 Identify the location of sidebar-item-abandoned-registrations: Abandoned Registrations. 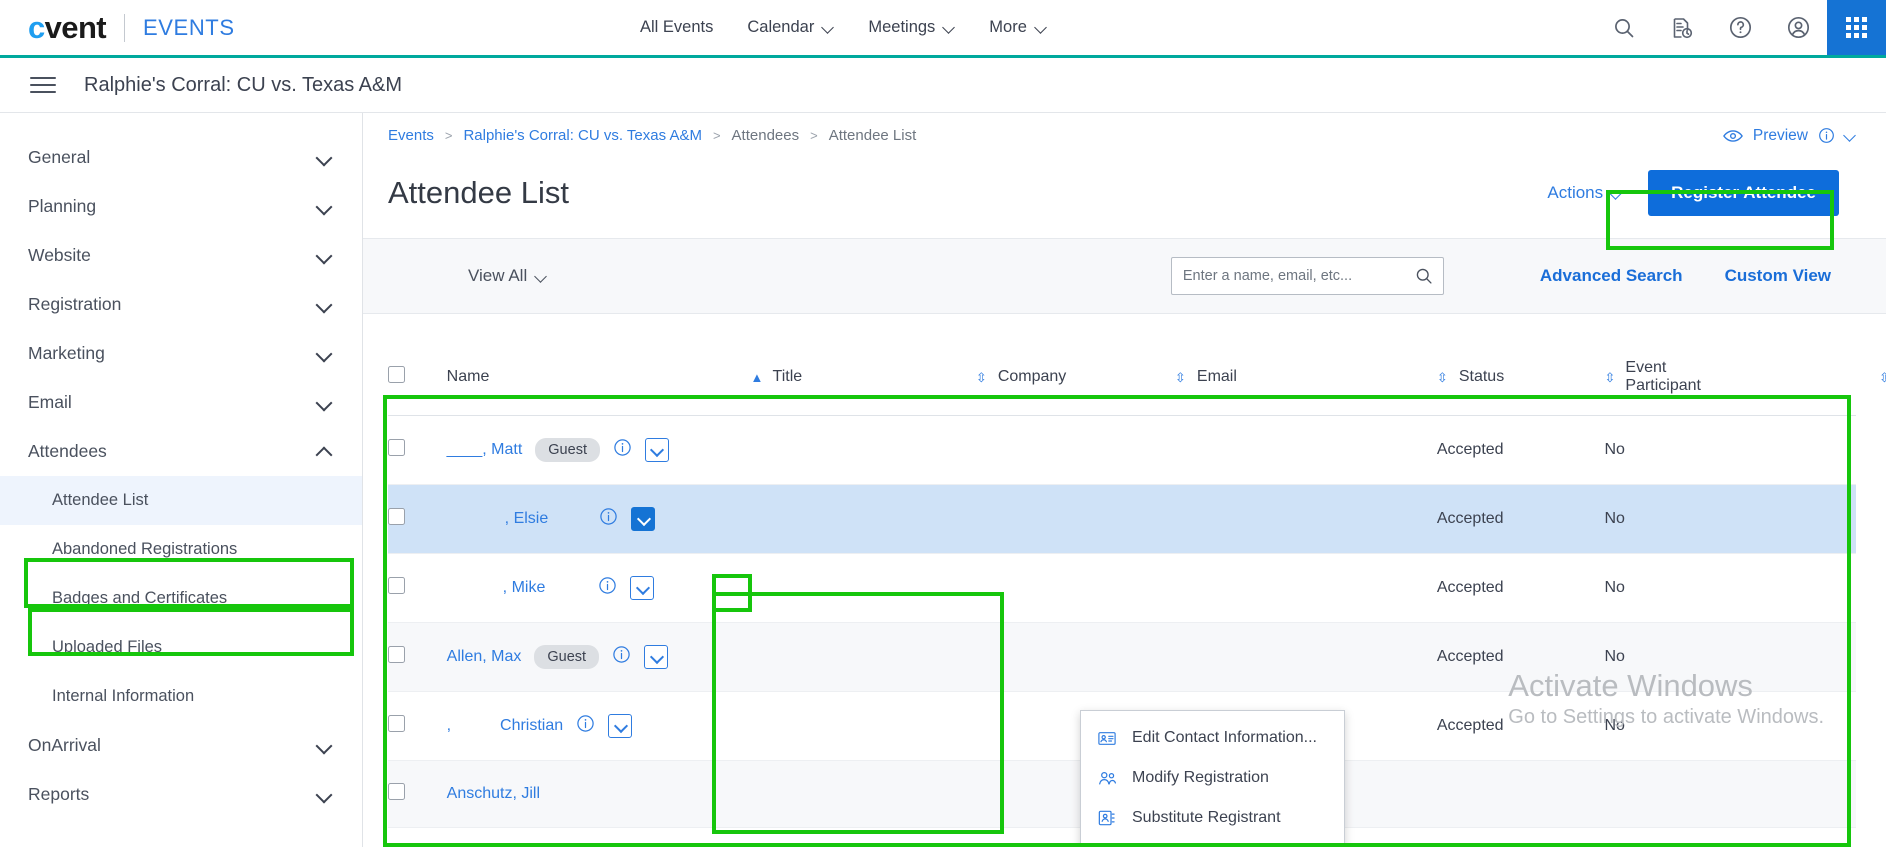
(181, 549).